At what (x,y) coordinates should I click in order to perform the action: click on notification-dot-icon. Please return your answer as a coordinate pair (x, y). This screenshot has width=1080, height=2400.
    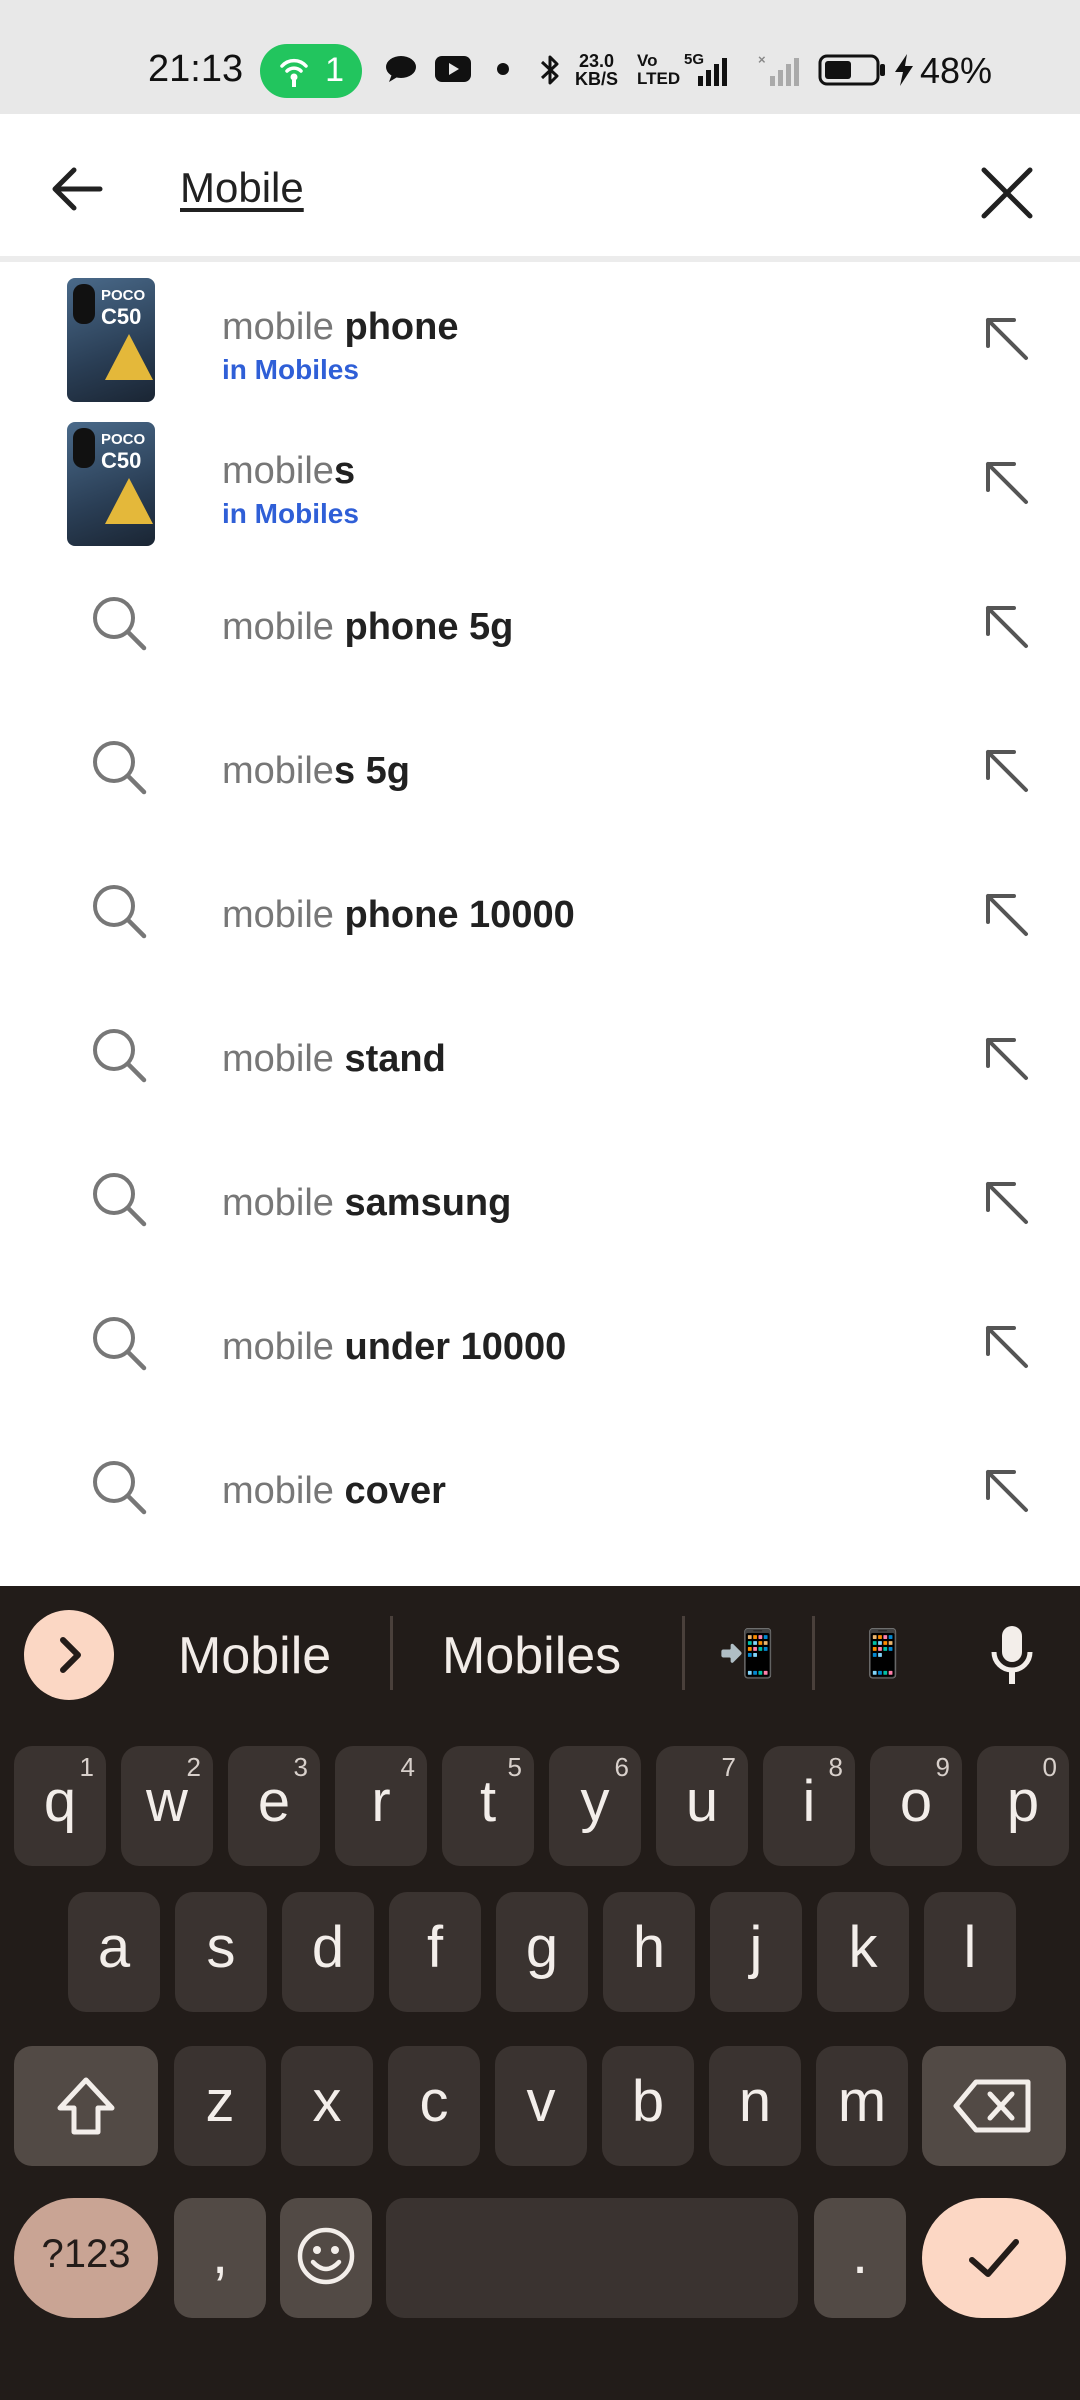
    Looking at the image, I should click on (503, 69).